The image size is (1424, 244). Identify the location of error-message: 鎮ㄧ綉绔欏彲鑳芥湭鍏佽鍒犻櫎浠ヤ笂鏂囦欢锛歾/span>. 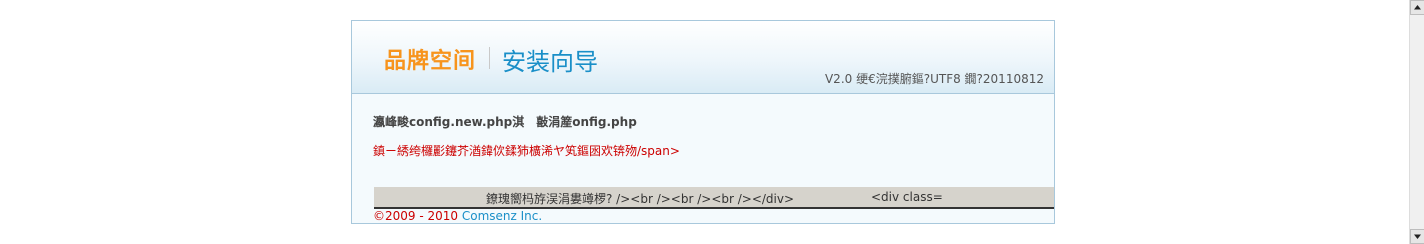
(526, 151).